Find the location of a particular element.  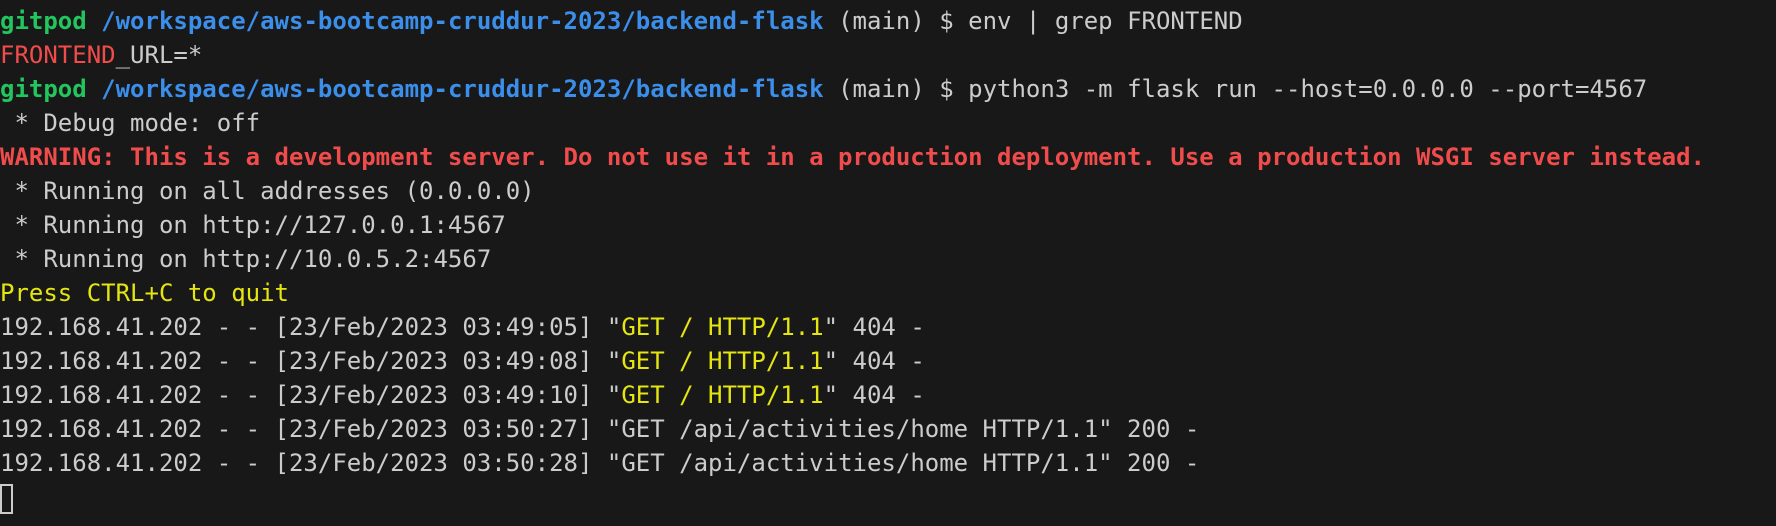

cursor-line is located at coordinates (888, 497).